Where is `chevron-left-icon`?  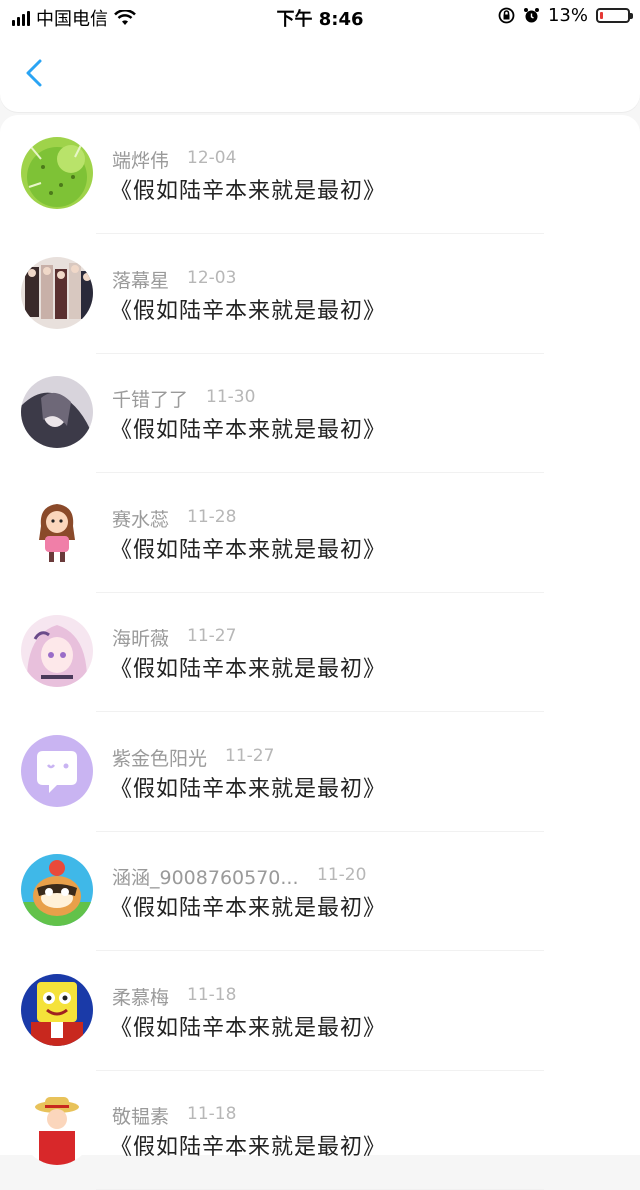
chevron-left-icon is located at coordinates (34, 73).